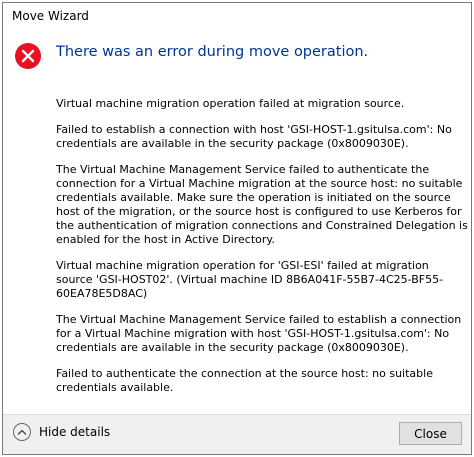  What do you see at coordinates (430, 433) in the screenshot?
I see `close-button: Close` at bounding box center [430, 433].